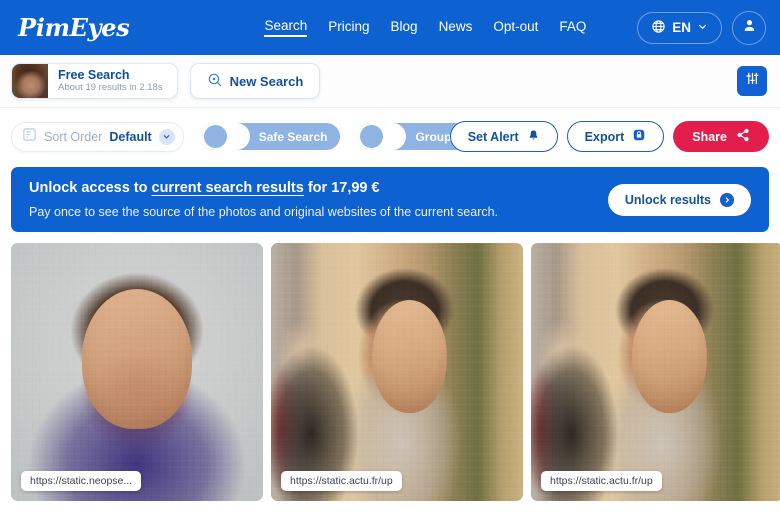  What do you see at coordinates (72, 27) in the screenshot?
I see `pimeyes-logo: PimEyes` at bounding box center [72, 27].